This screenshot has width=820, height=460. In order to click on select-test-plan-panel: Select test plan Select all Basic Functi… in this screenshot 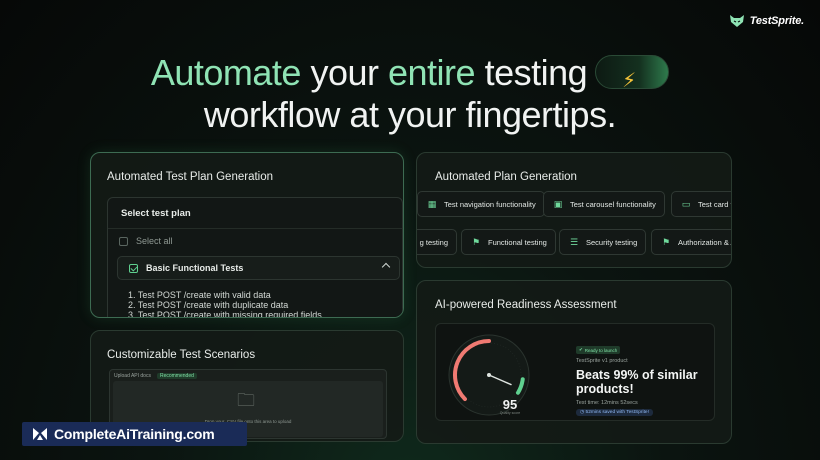, I will do `click(255, 257)`.